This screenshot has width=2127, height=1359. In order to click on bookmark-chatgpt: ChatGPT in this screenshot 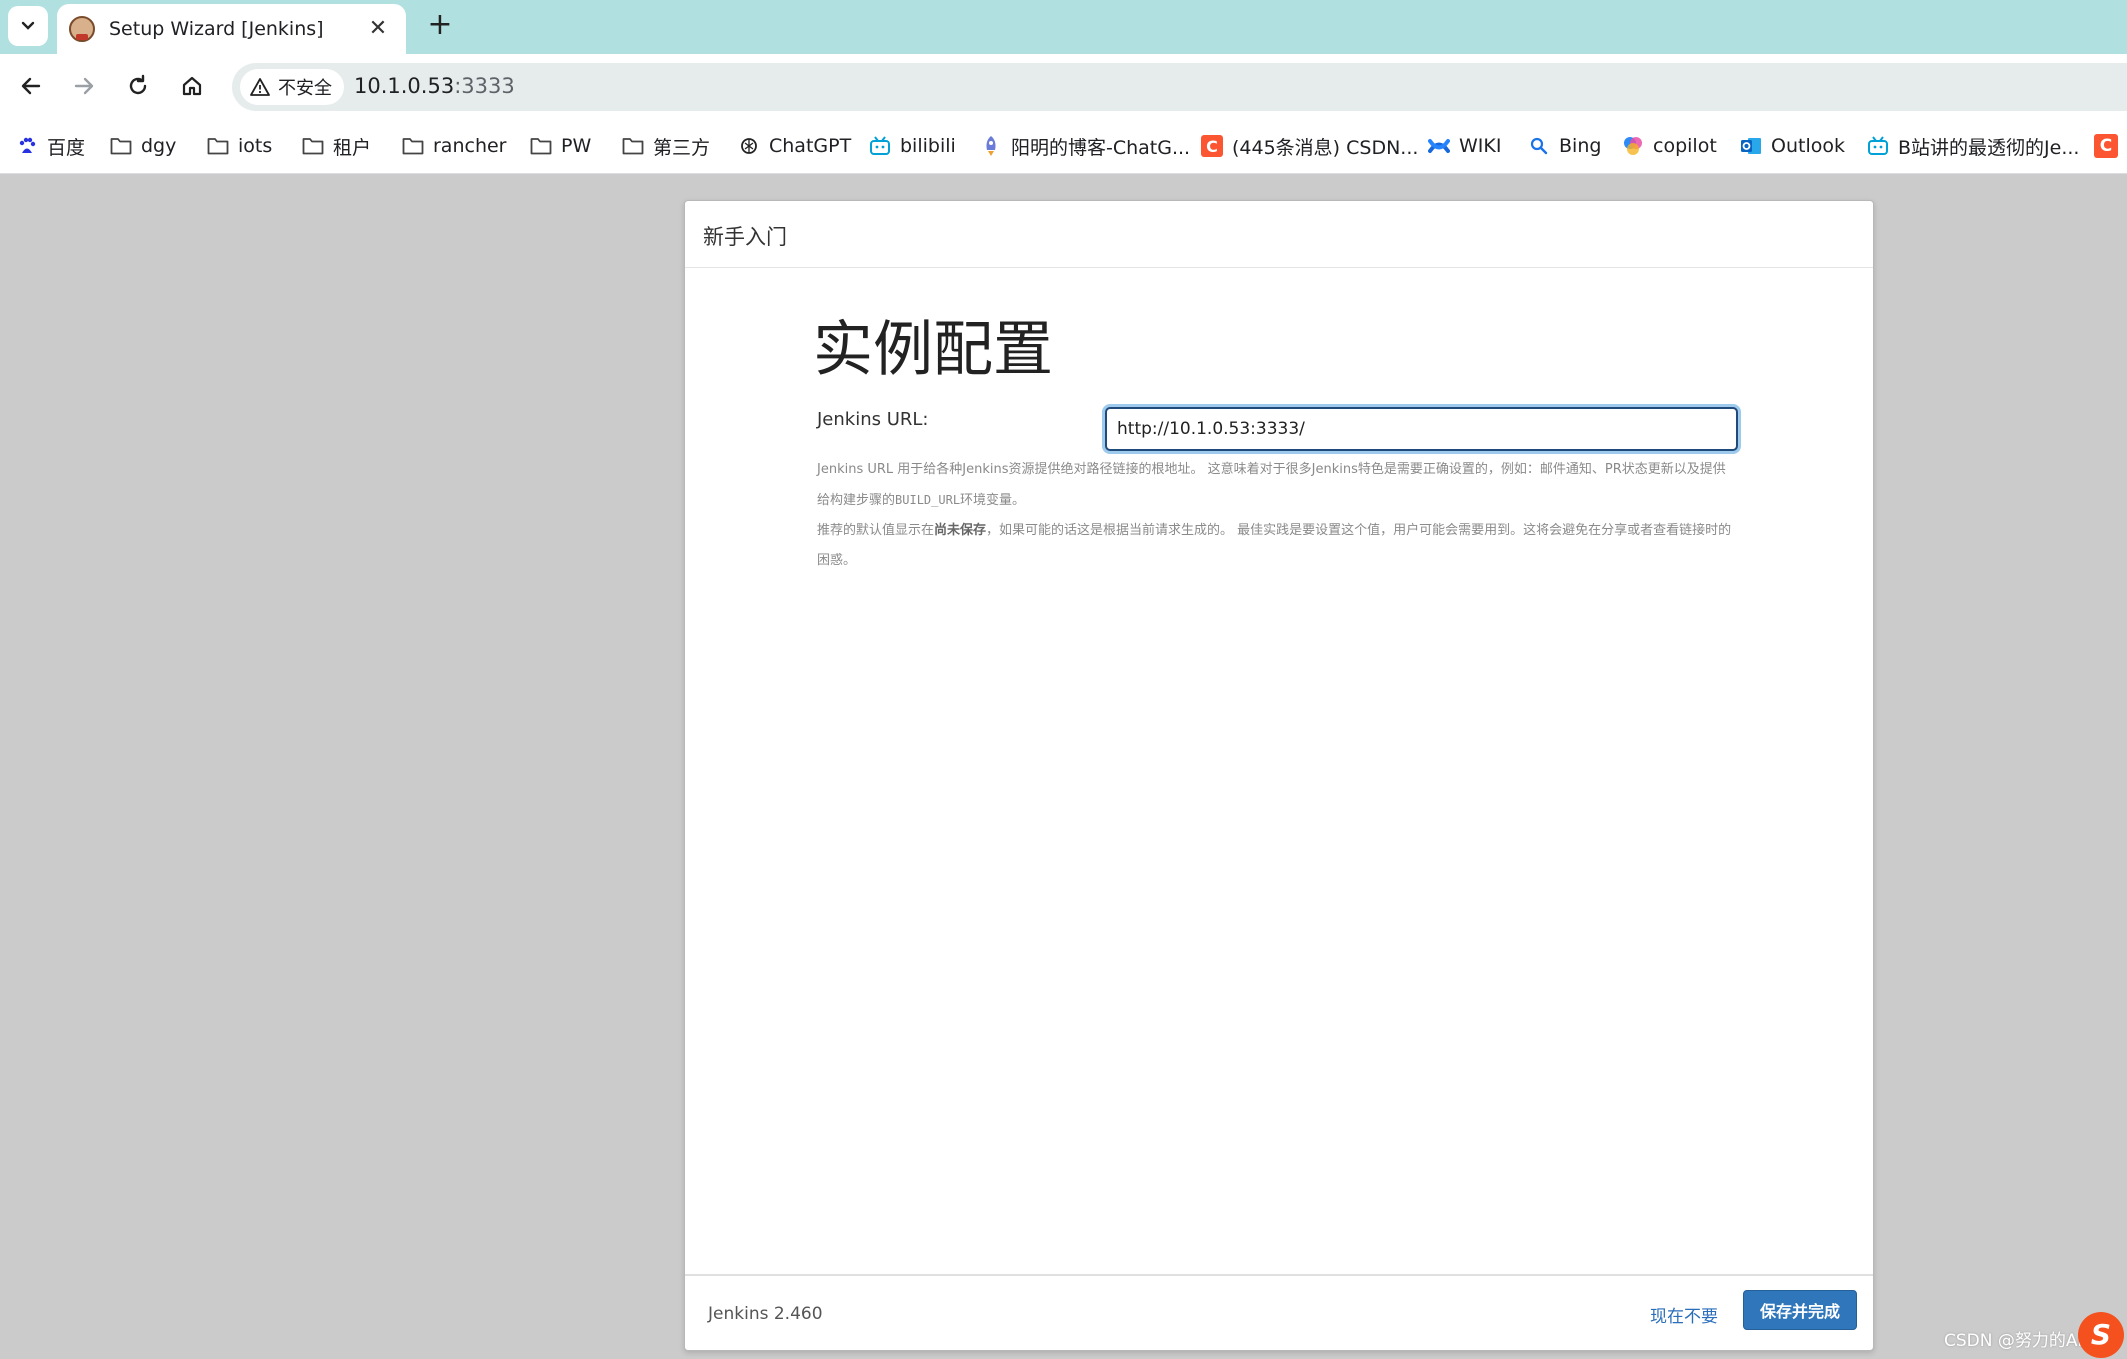, I will do `click(794, 146)`.